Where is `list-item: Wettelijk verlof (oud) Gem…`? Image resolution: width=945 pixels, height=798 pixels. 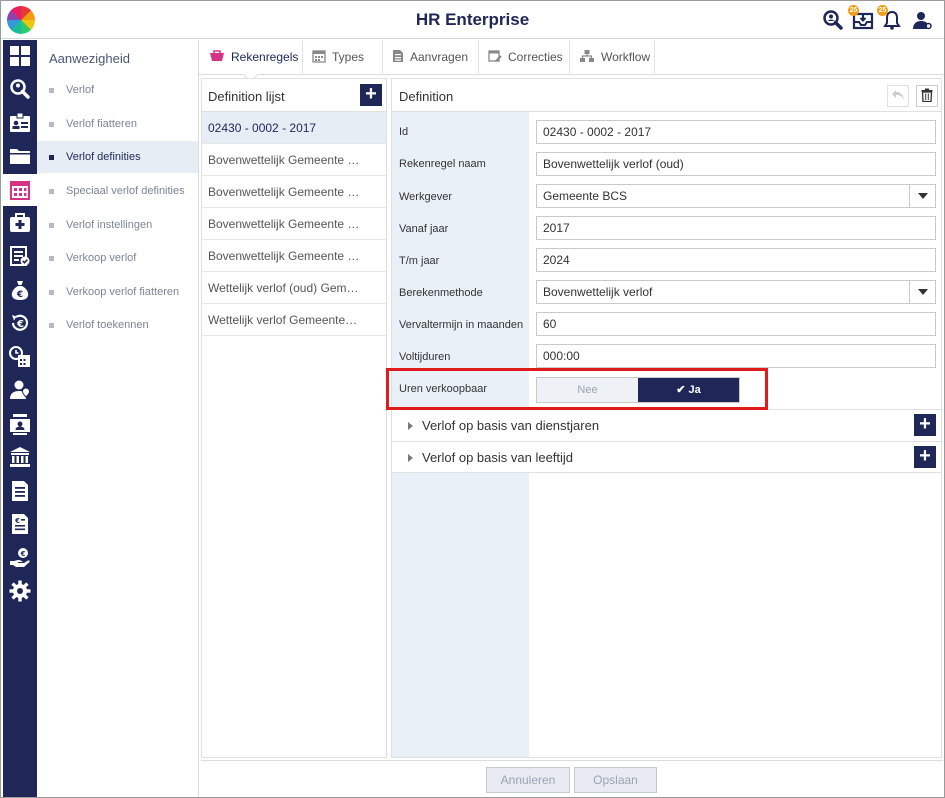
list-item: Wettelijk verlof (oud) Gem… is located at coordinates (294, 288).